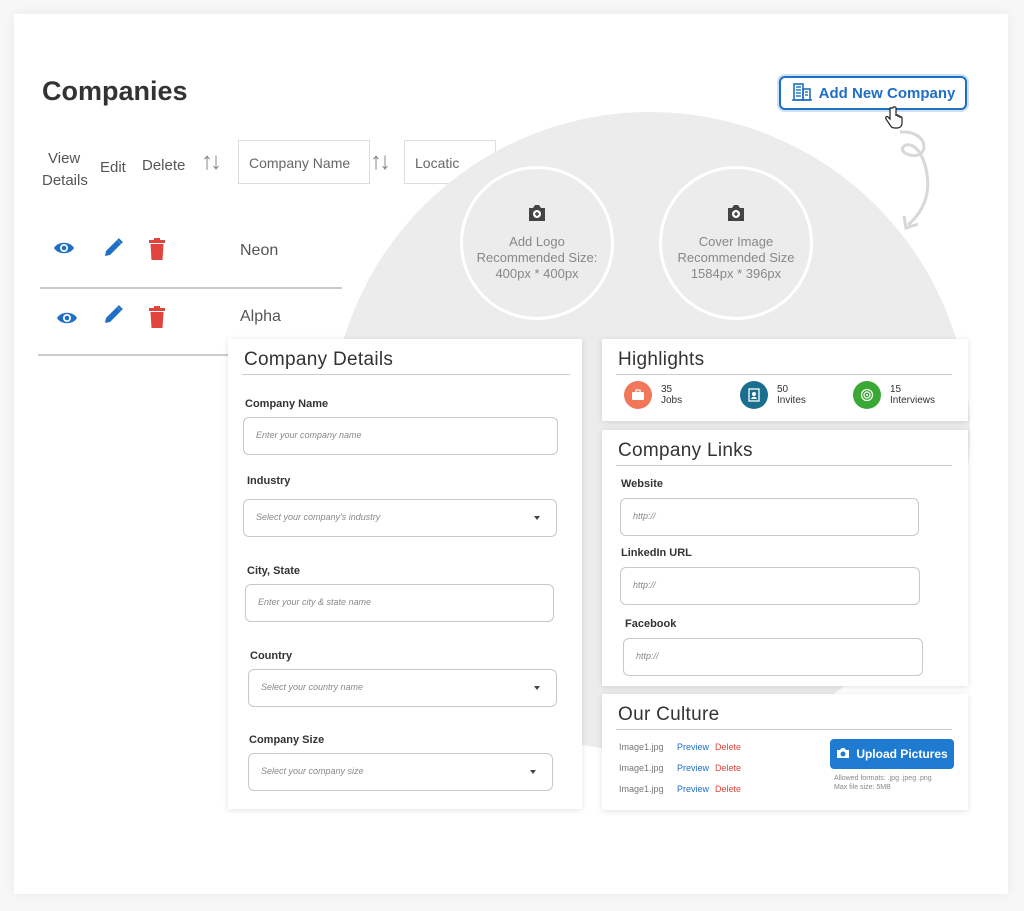 The height and width of the screenshot is (911, 1024). I want to click on highlight-count: 15, so click(896, 389).